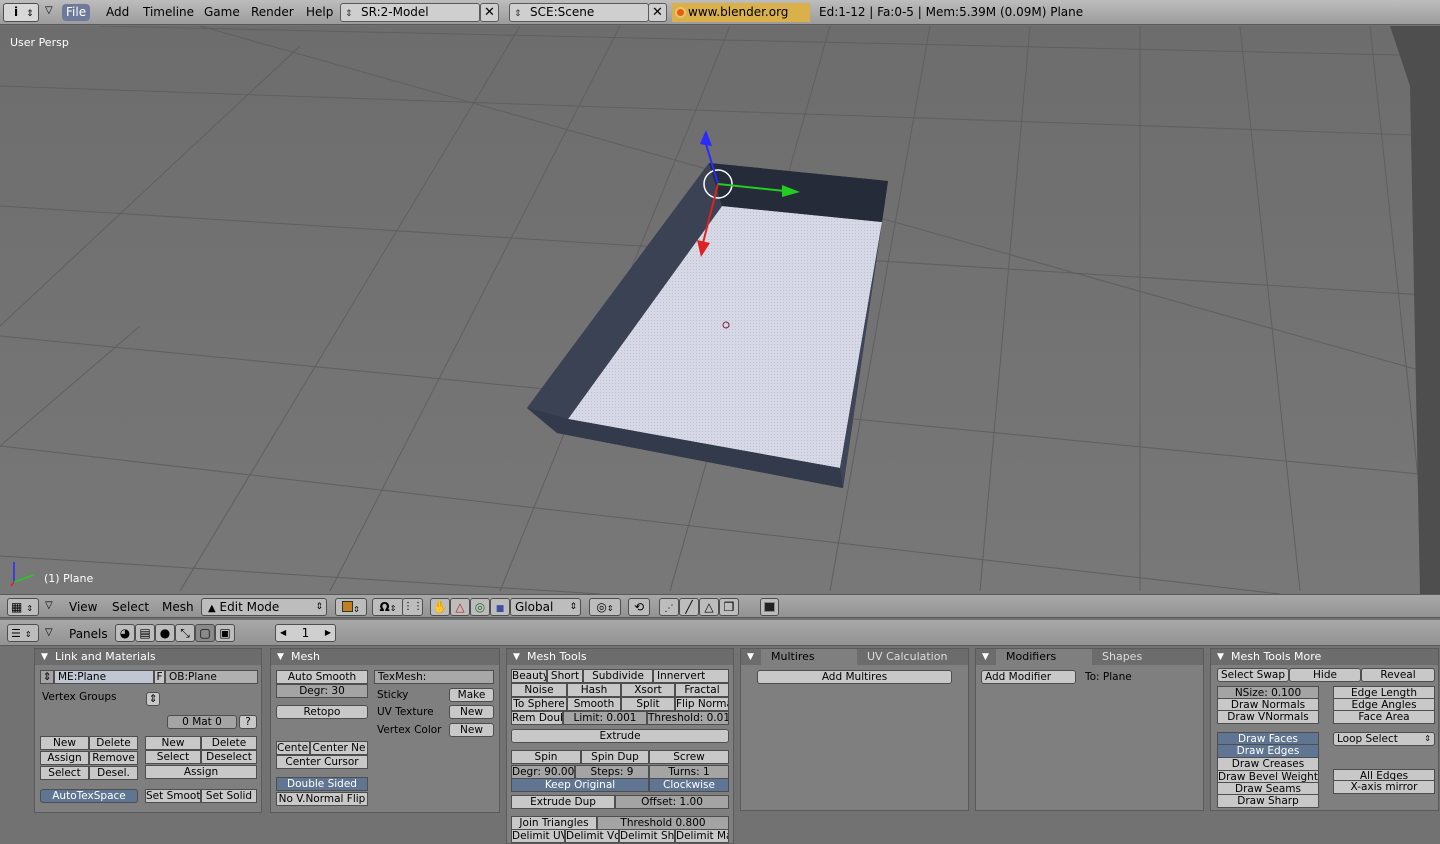 The width and height of the screenshot is (1440, 844). Describe the element at coordinates (580, 785) in the screenshot. I see `keep-original-toggle: Keep Original` at that location.